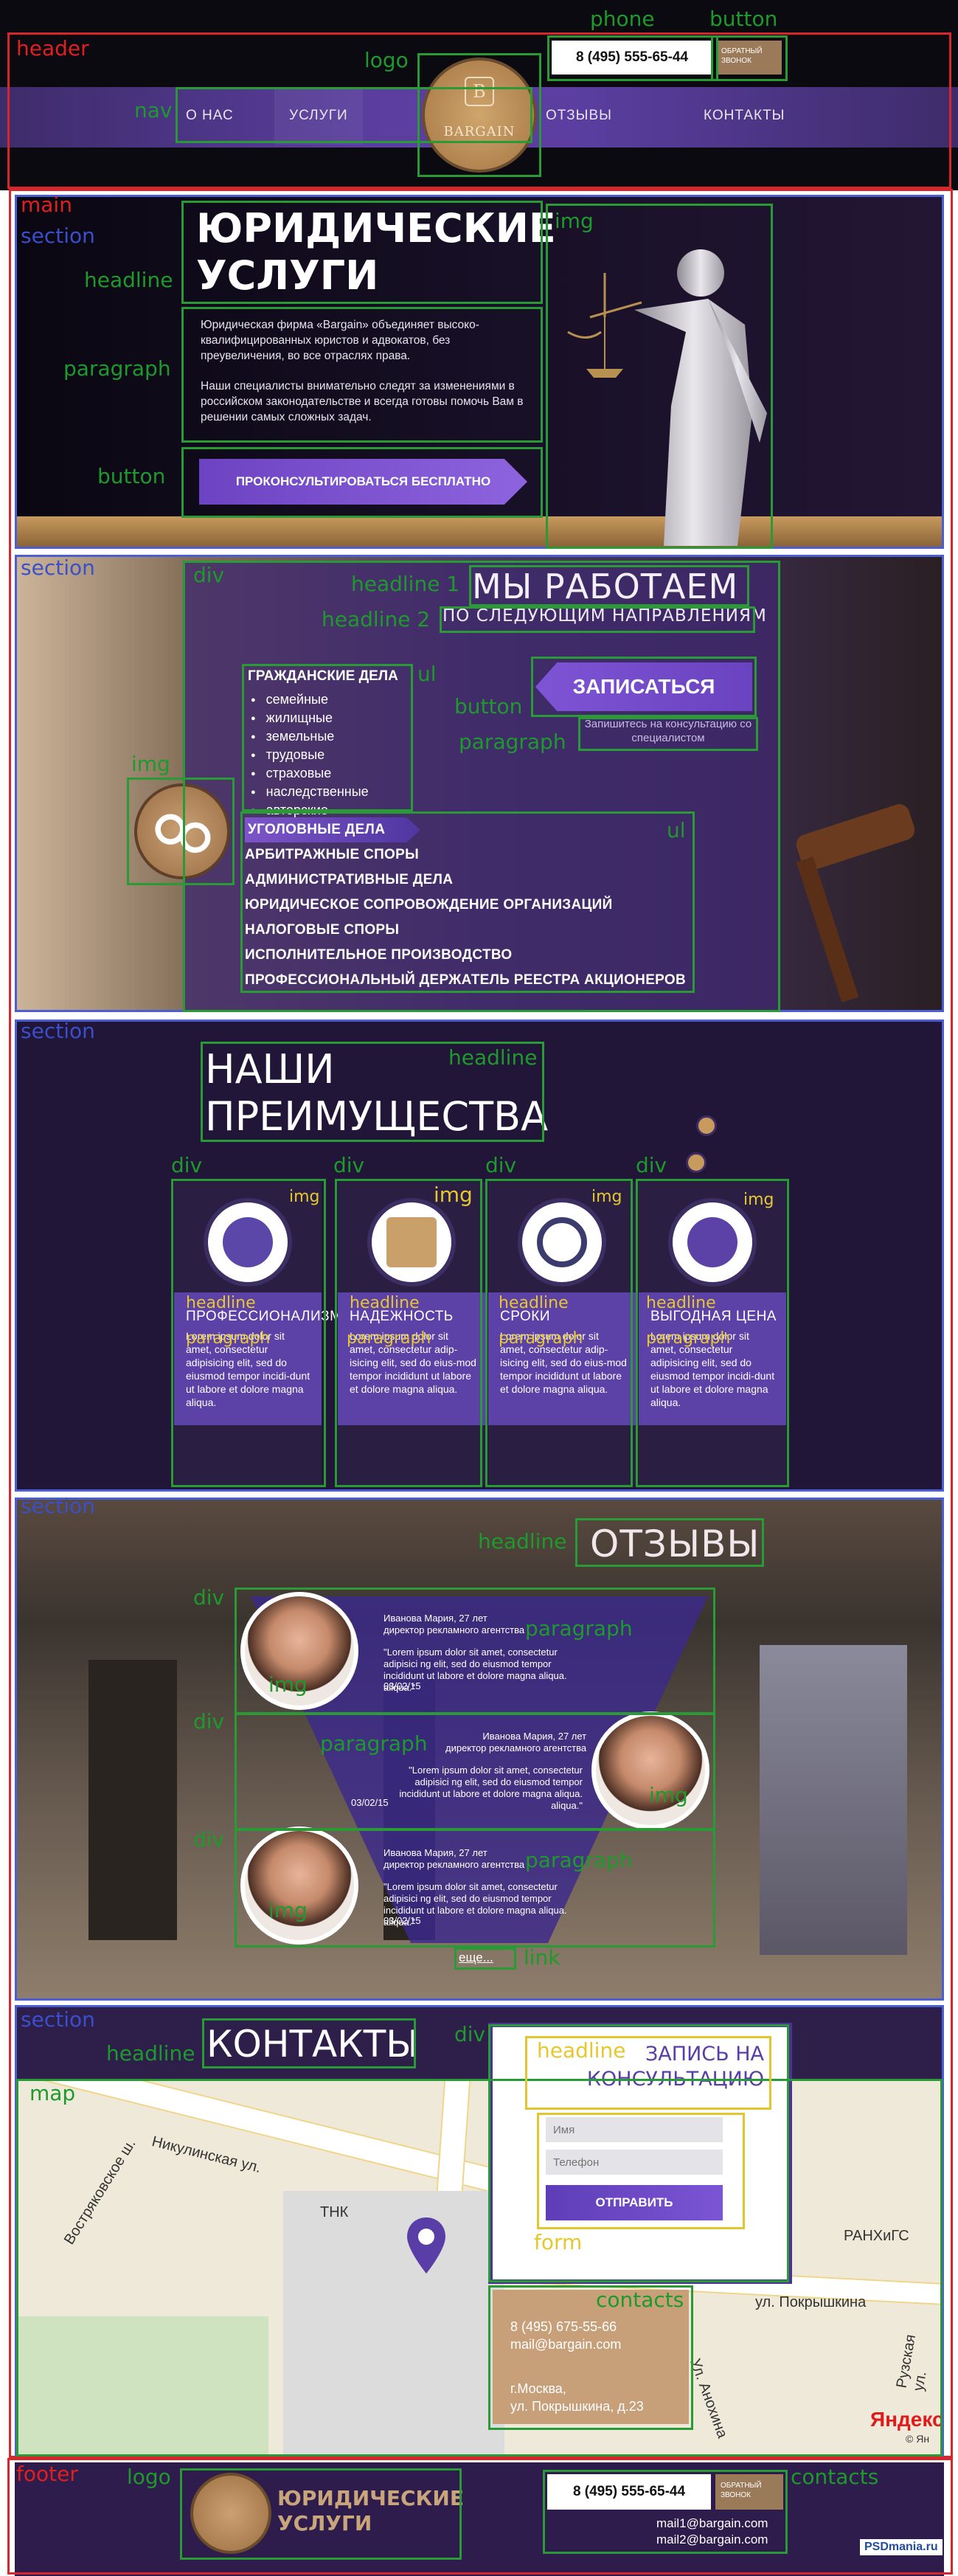  What do you see at coordinates (427, 2246) in the screenshot?
I see `map-pin-icon` at bounding box center [427, 2246].